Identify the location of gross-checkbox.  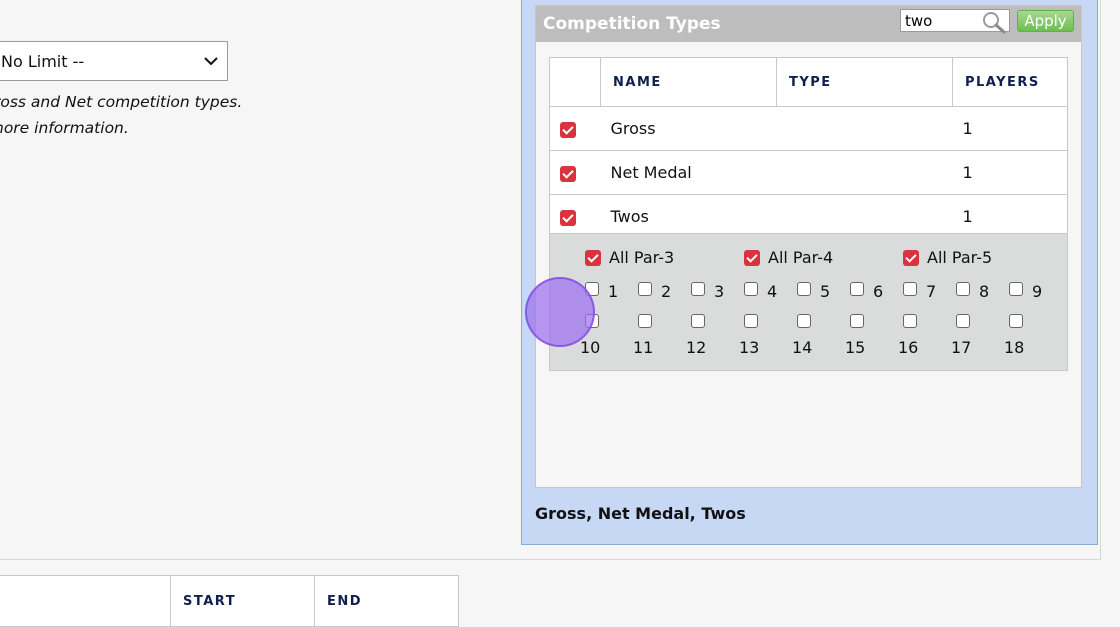
(568, 129).